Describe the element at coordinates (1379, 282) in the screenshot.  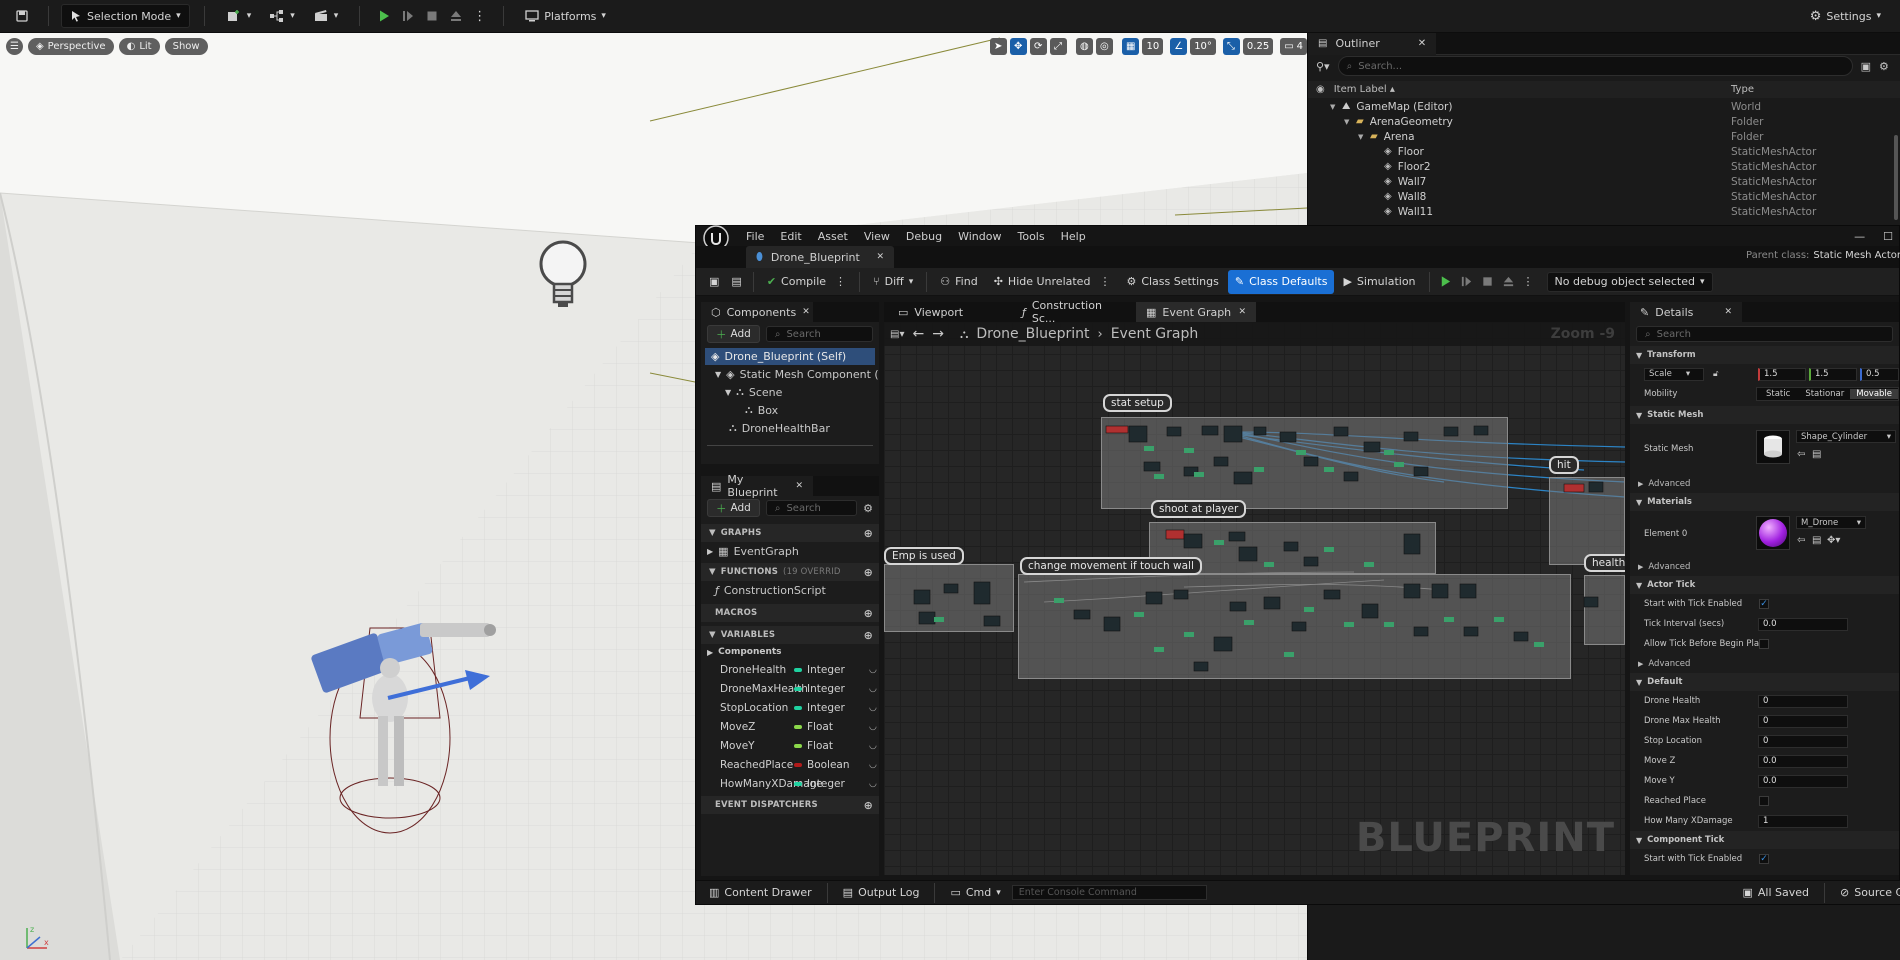
I see `simulation-button: ▶ Simulation` at that location.